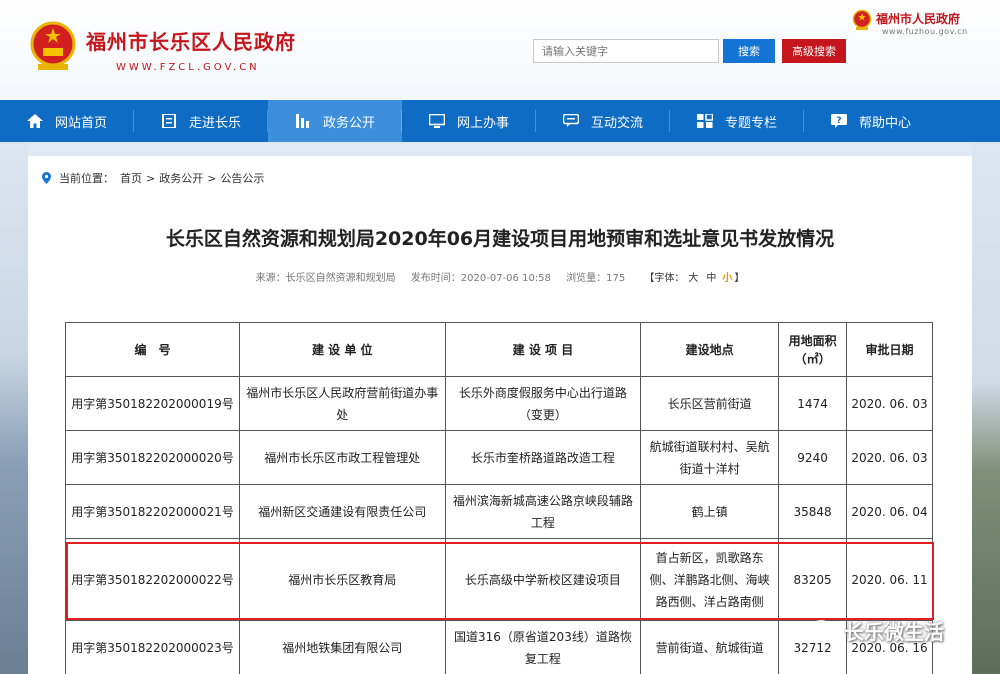  What do you see at coordinates (710, 647) in the screenshot?
I see `table-cell: 营前街道、航城街道` at bounding box center [710, 647].